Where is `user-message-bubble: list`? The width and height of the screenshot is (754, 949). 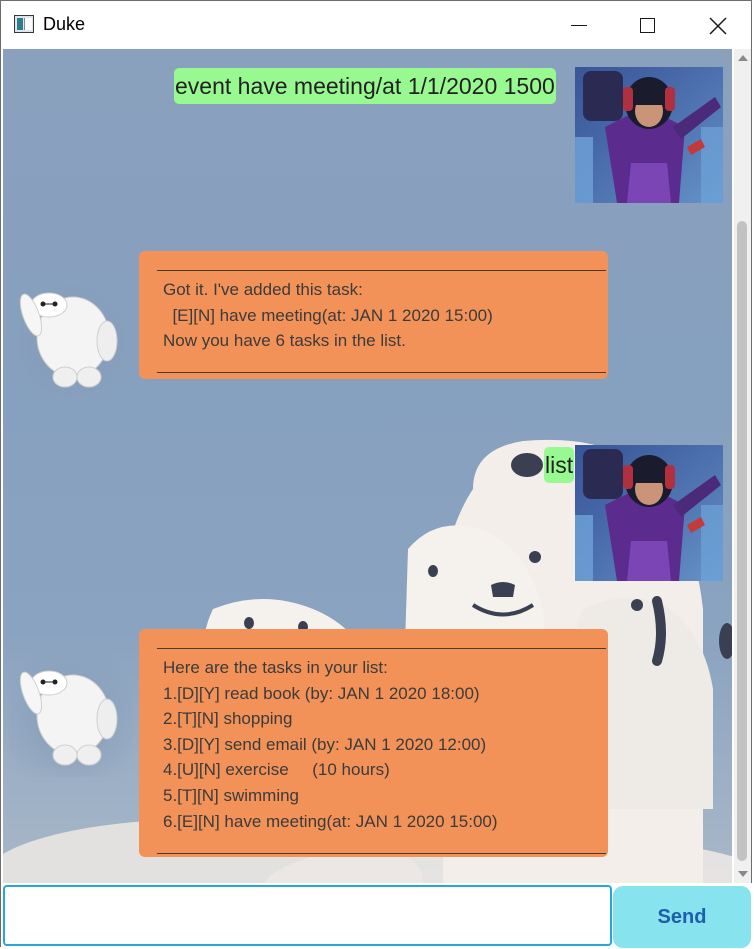
user-message-bubble: list is located at coordinates (559, 465).